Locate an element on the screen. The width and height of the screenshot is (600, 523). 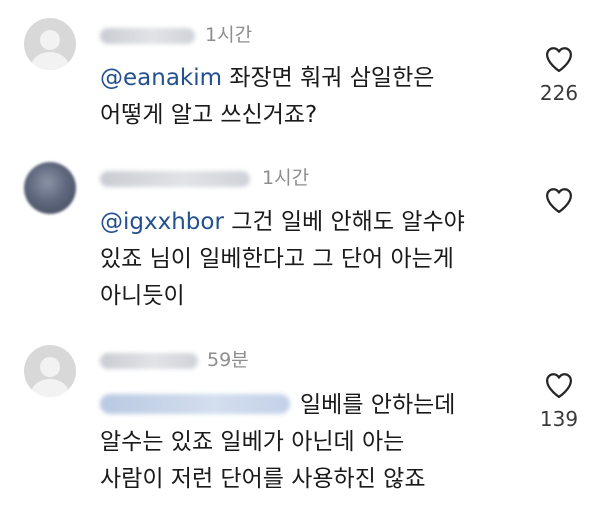
like-button is located at coordinates (559, 200).